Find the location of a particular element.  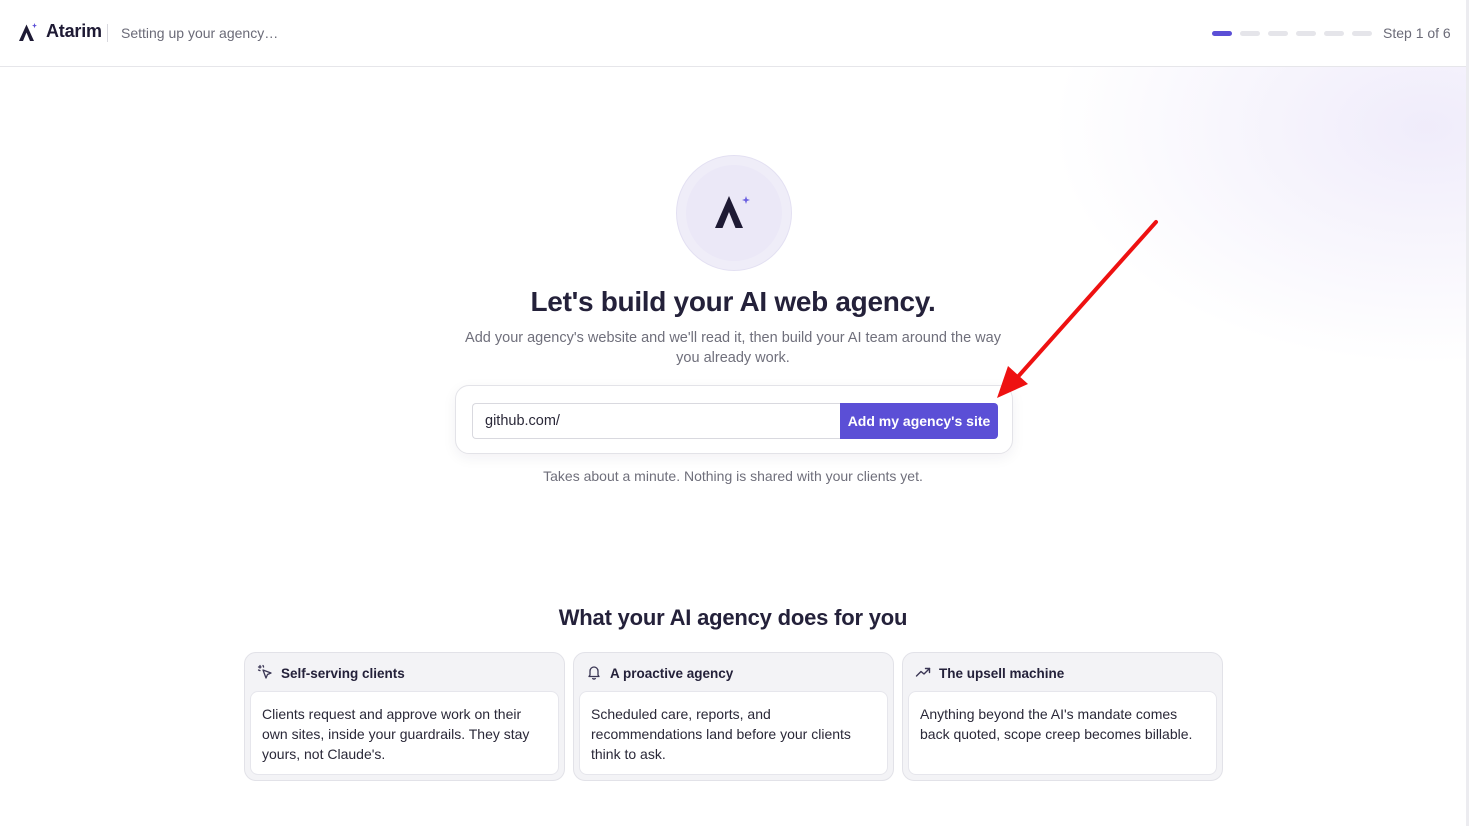

features-title: What your AI agency does for you is located at coordinates (733, 617).